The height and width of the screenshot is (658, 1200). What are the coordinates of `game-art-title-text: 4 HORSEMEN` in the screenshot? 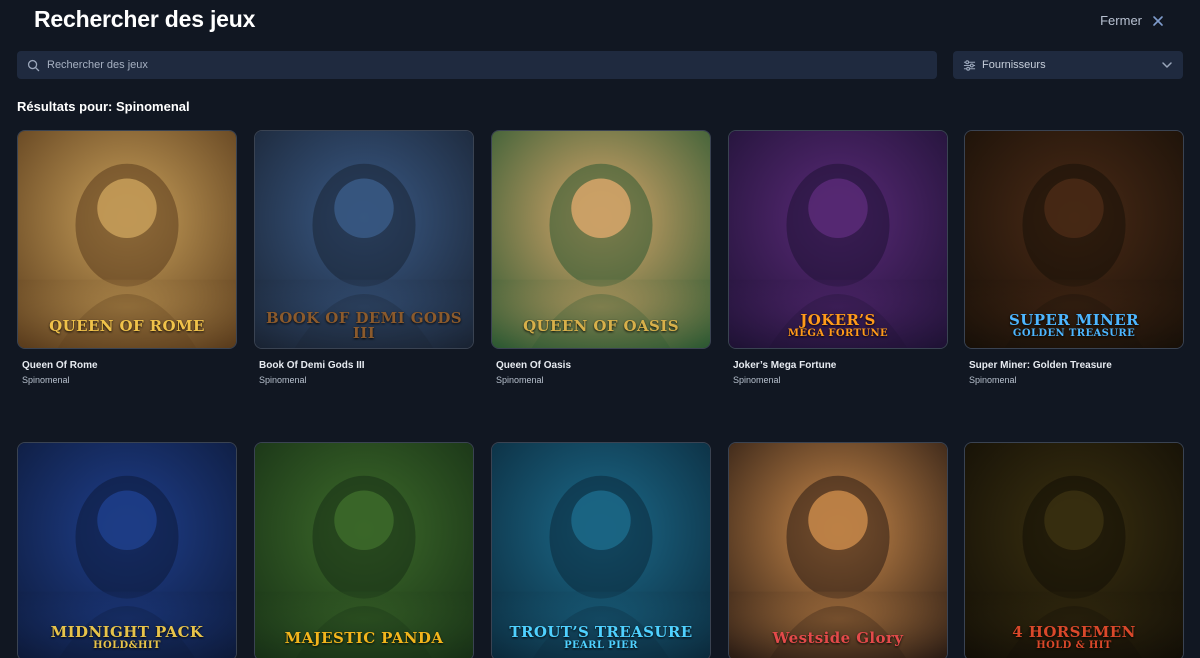 It's located at (1074, 632).